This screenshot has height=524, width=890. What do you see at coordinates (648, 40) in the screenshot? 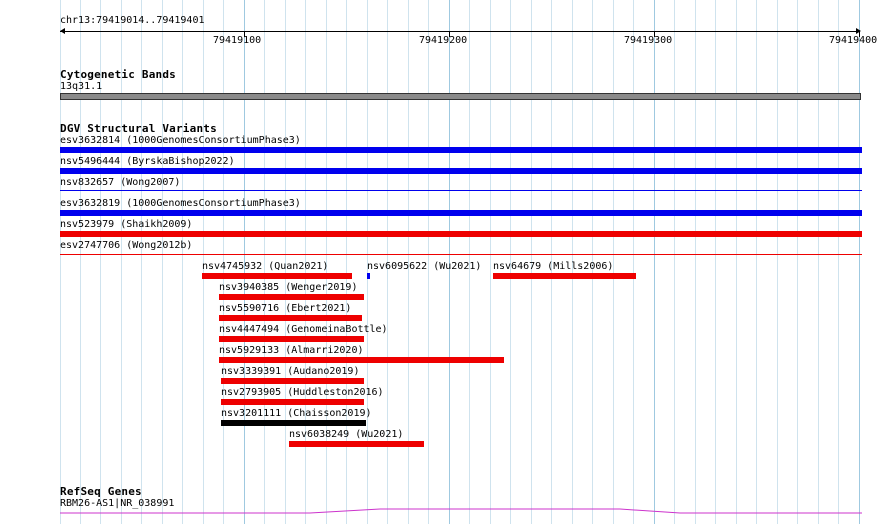
I see `ruler-tick-label: 79419300` at bounding box center [648, 40].